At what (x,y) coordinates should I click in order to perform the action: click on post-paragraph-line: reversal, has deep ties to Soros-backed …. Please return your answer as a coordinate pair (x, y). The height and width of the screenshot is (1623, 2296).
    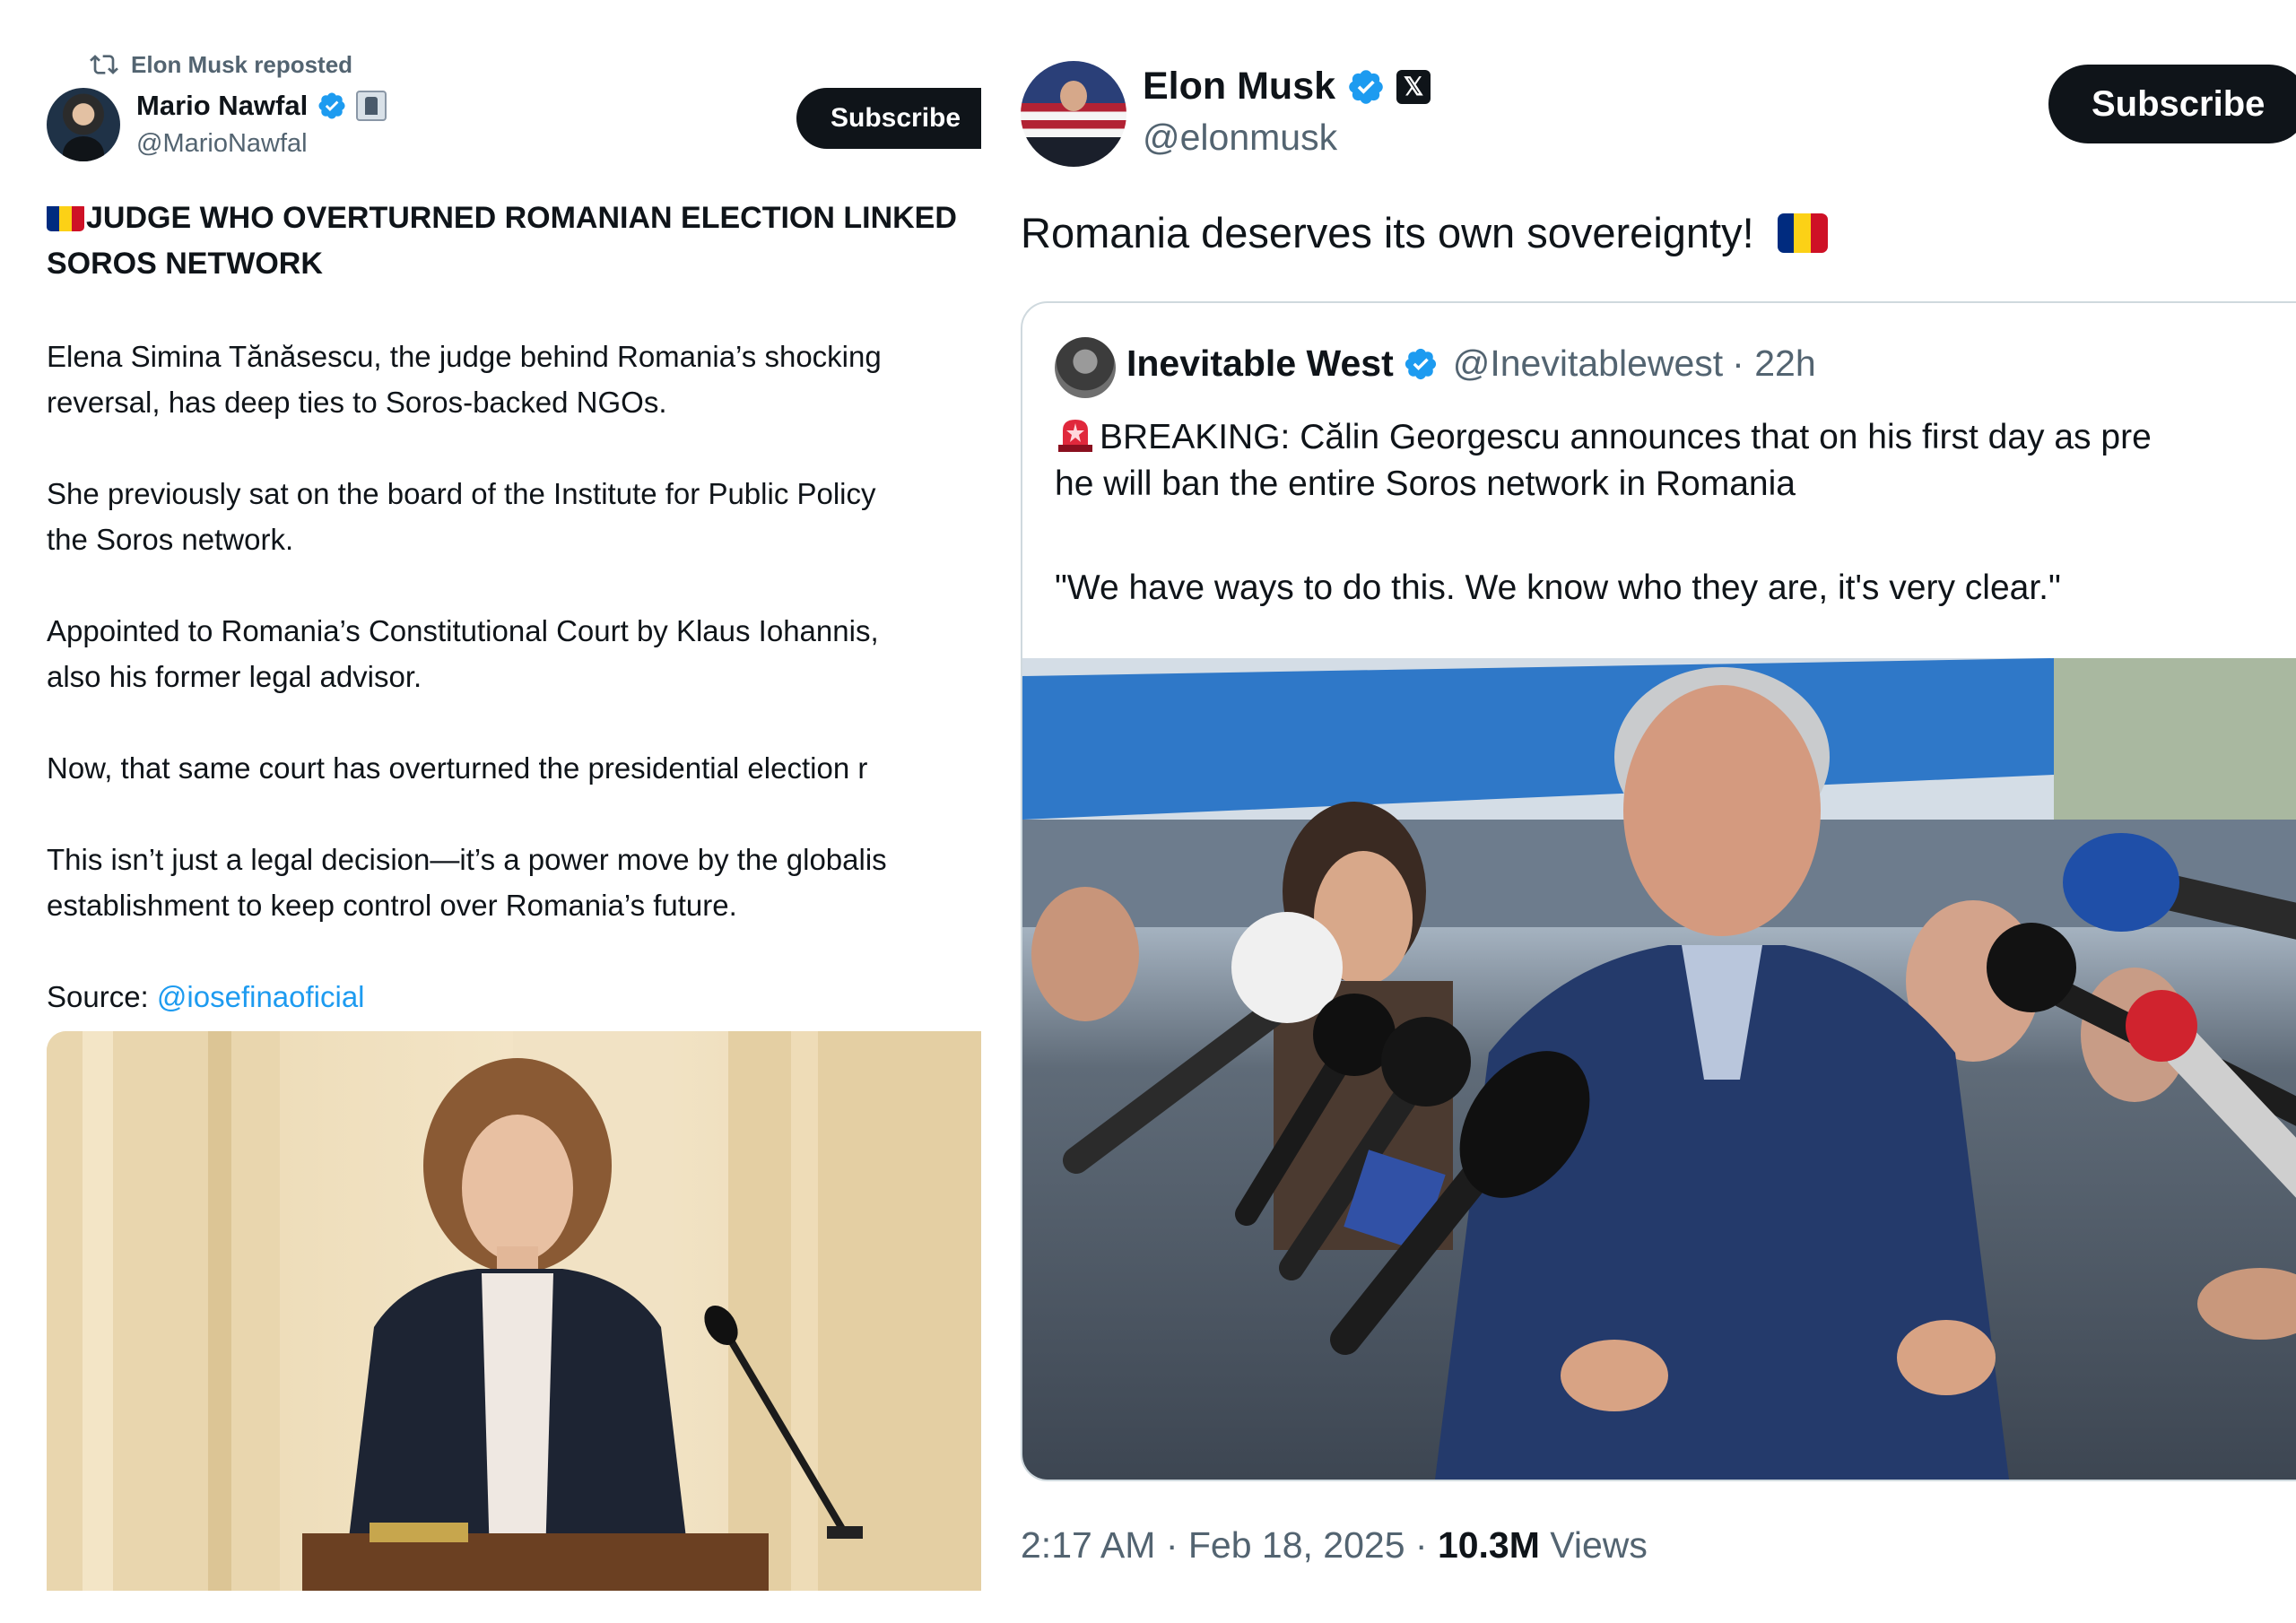
    Looking at the image, I should click on (357, 402).